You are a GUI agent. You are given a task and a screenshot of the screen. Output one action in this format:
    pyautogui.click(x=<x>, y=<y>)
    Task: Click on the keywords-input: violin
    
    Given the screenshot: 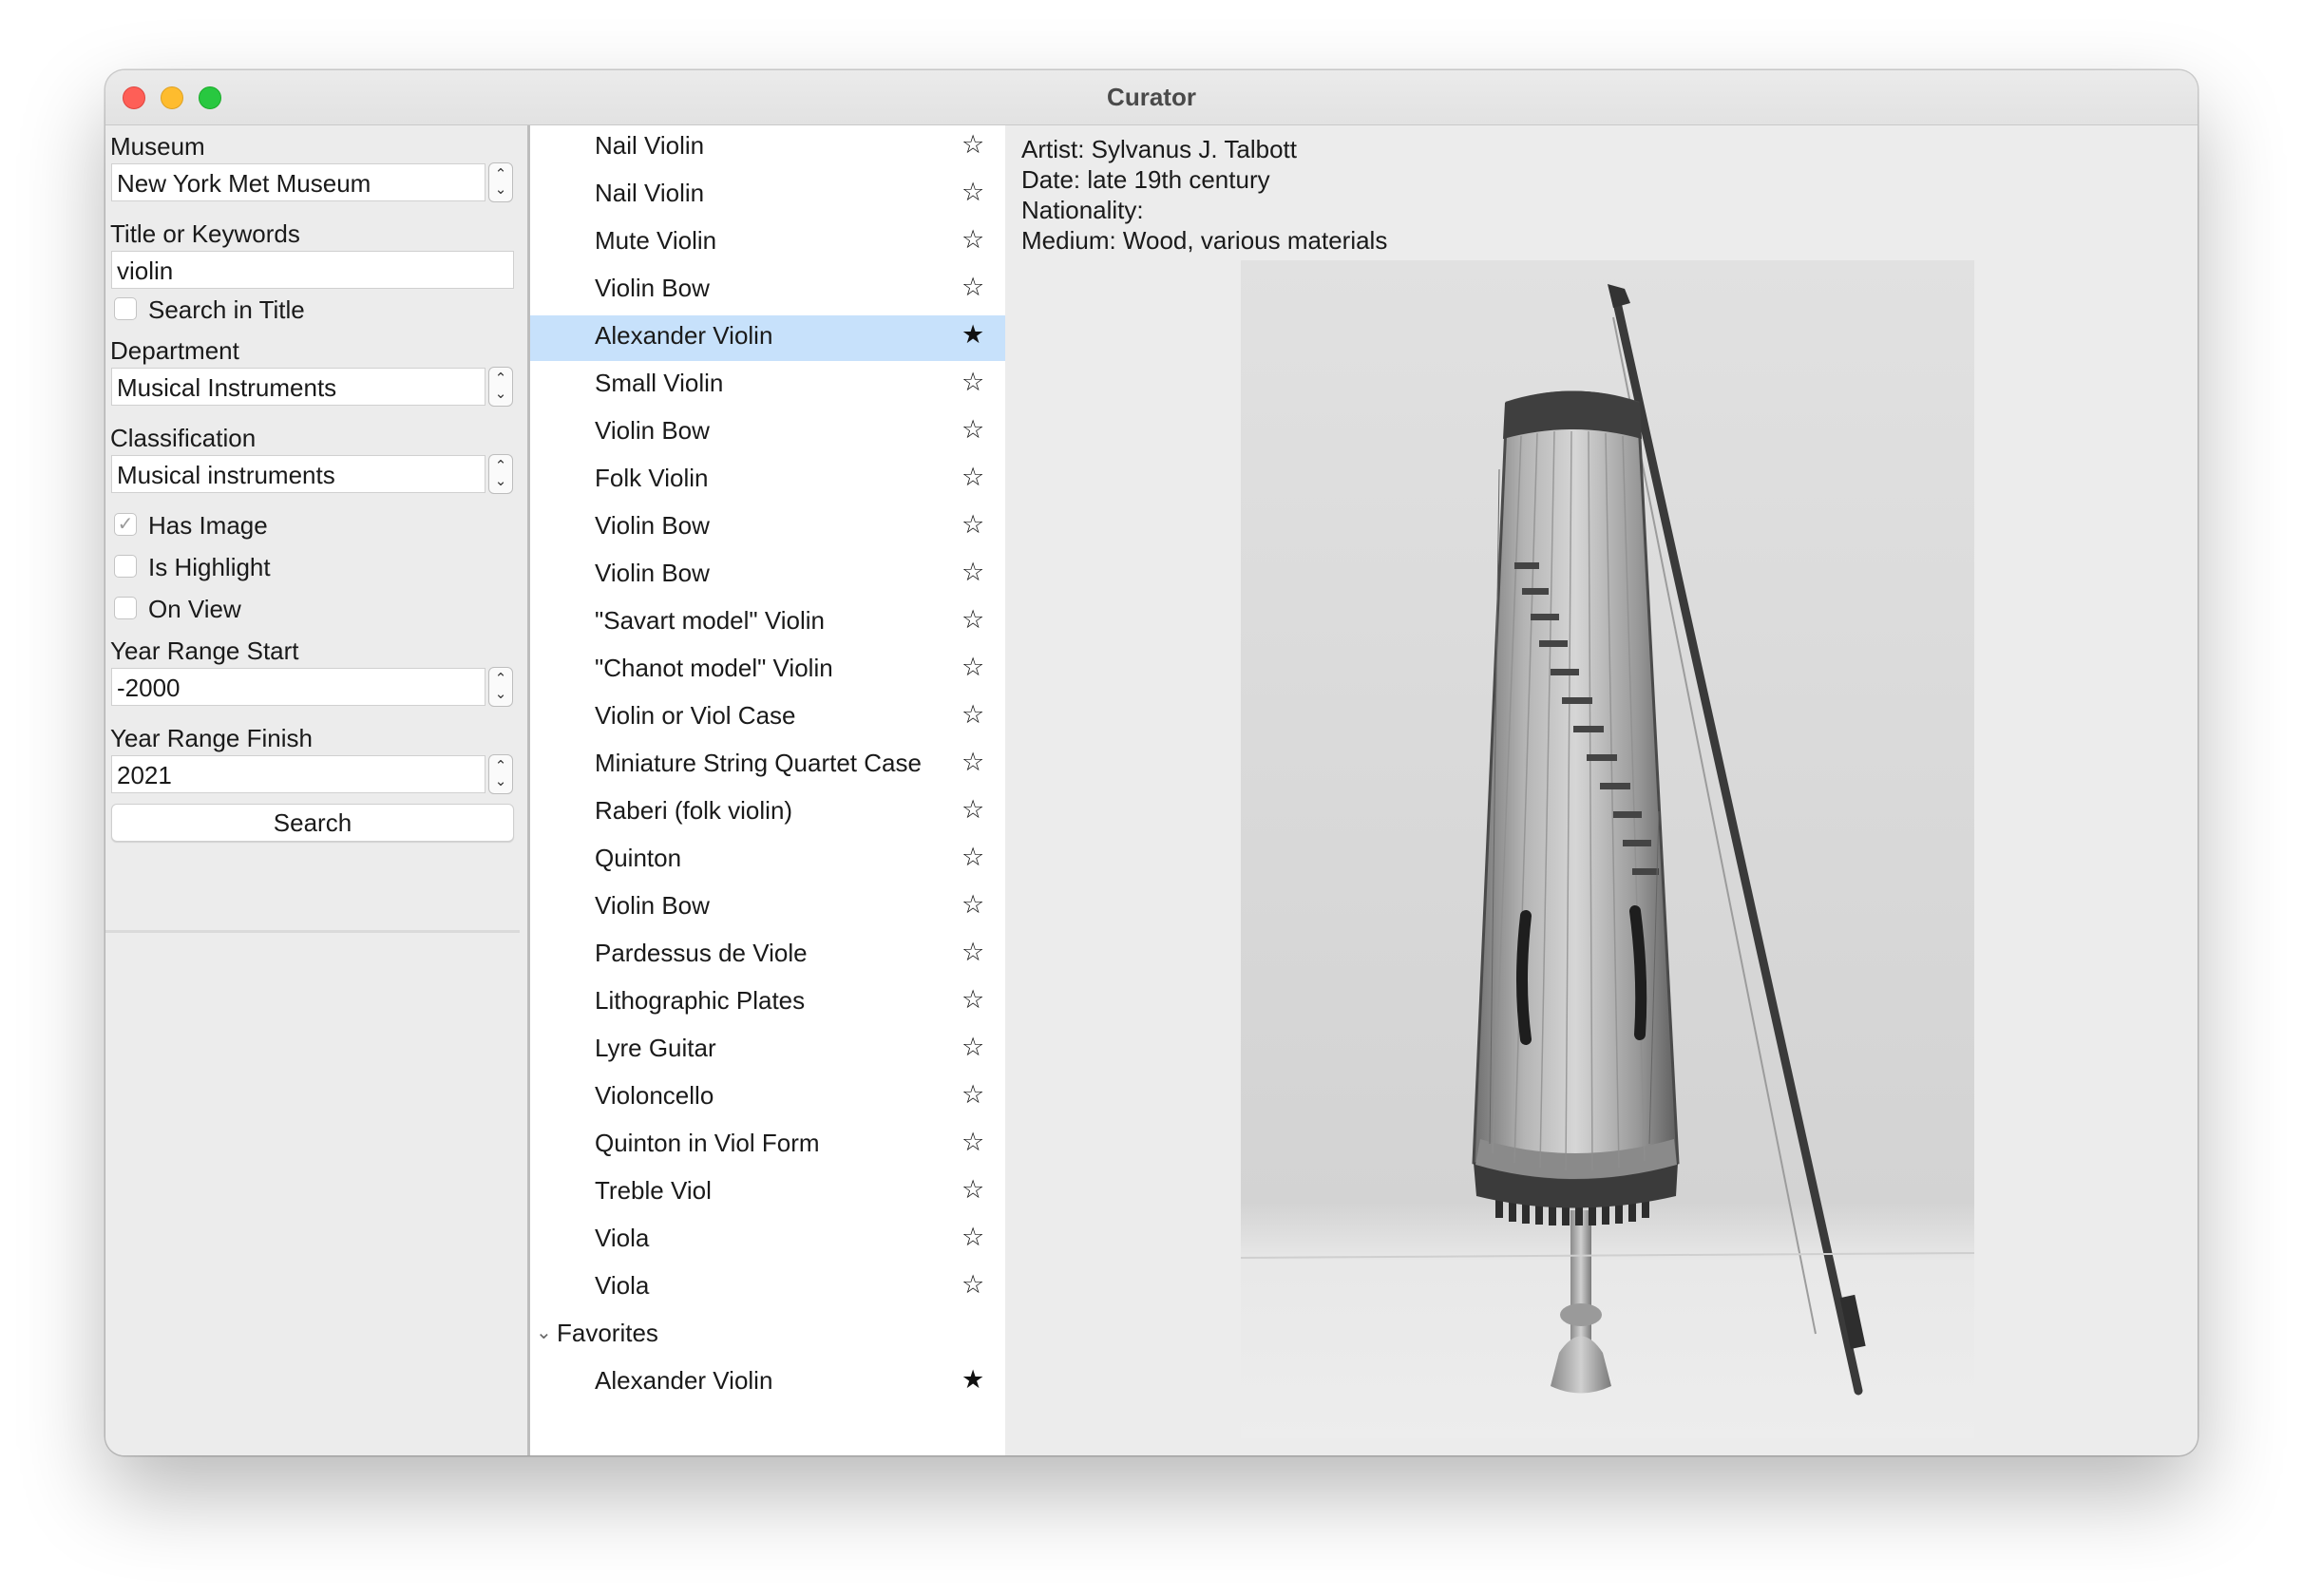 What is the action you would take?
    pyautogui.click(x=312, y=270)
    